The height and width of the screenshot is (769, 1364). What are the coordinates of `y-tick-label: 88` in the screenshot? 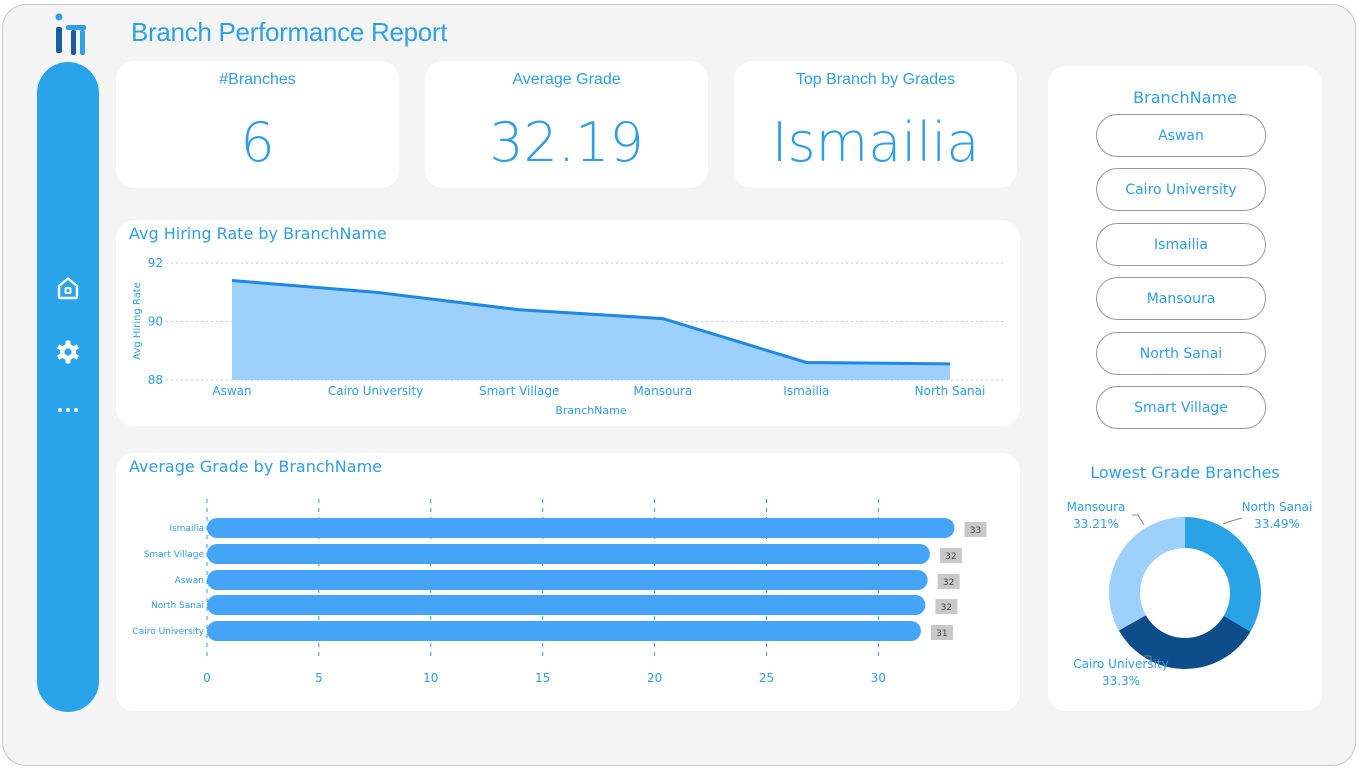 It's located at (155, 380).